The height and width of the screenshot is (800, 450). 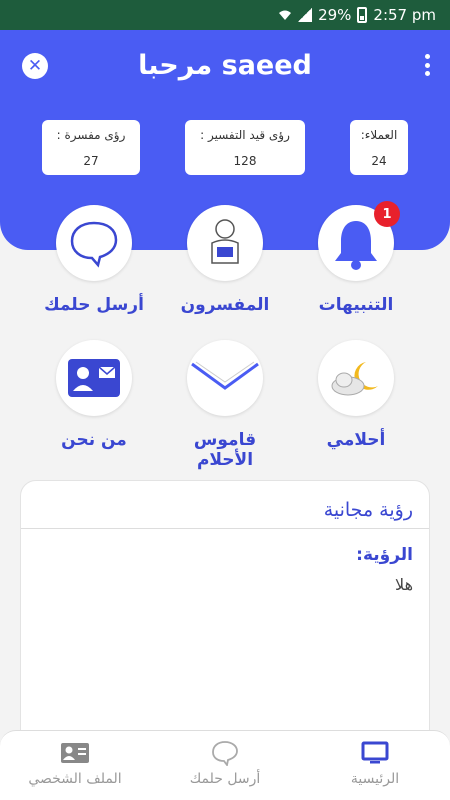 What do you see at coordinates (94, 378) in the screenshot?
I see `contact-card-icon` at bounding box center [94, 378].